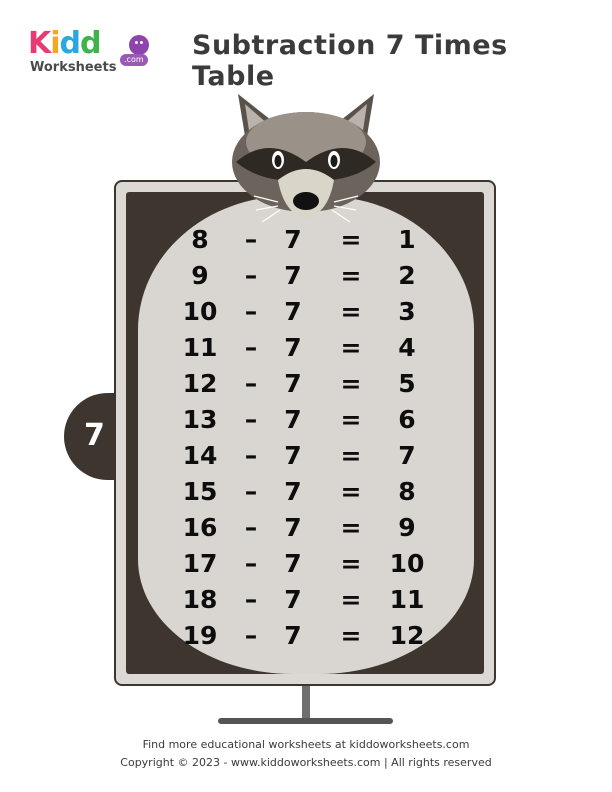  I want to click on minuend: 10, so click(200, 311).